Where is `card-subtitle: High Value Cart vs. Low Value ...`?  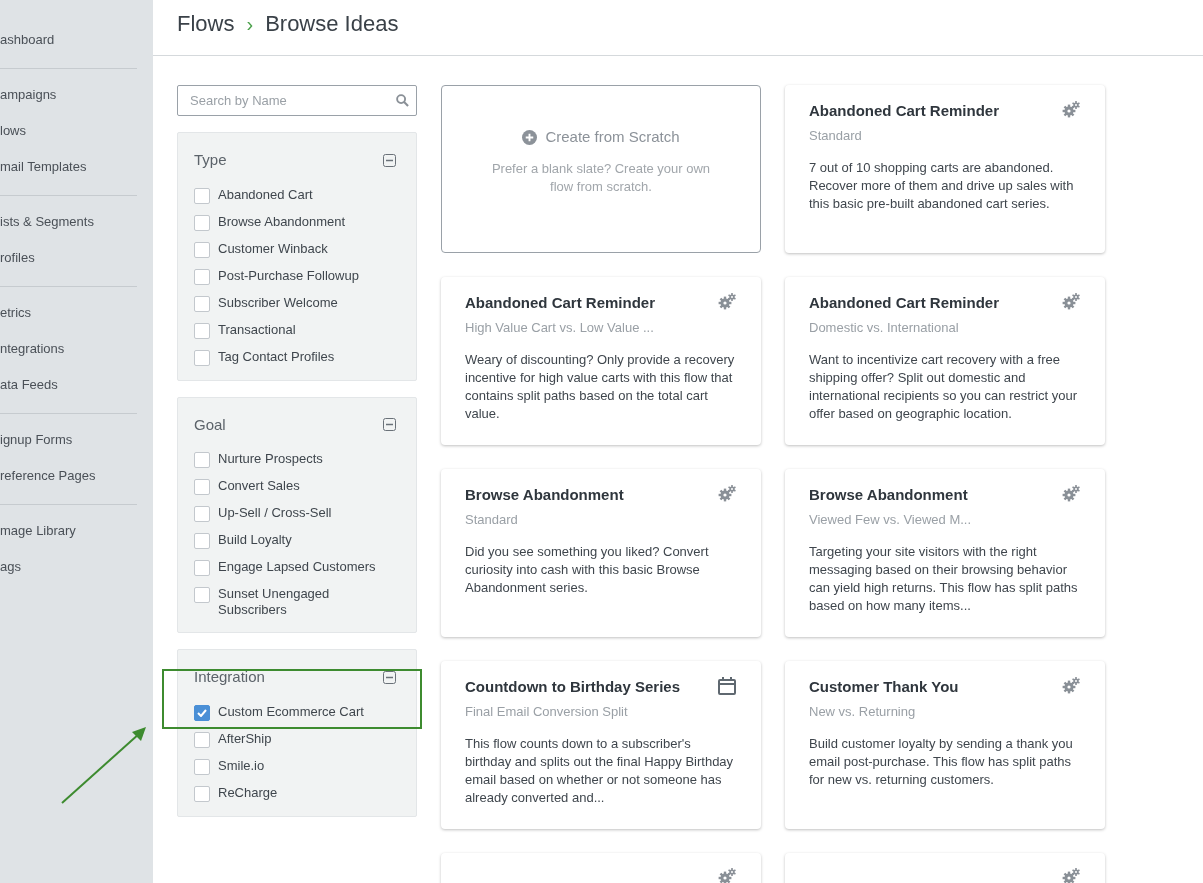
card-subtitle: High Value Cart vs. Low Value ... is located at coordinates (560, 327).